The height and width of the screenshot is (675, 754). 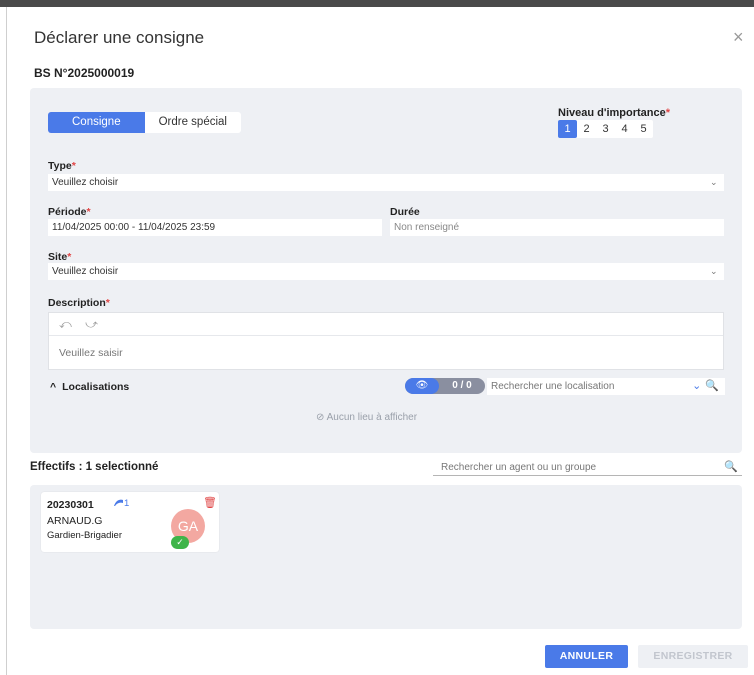 I want to click on check-icon: ✓, so click(x=180, y=542).